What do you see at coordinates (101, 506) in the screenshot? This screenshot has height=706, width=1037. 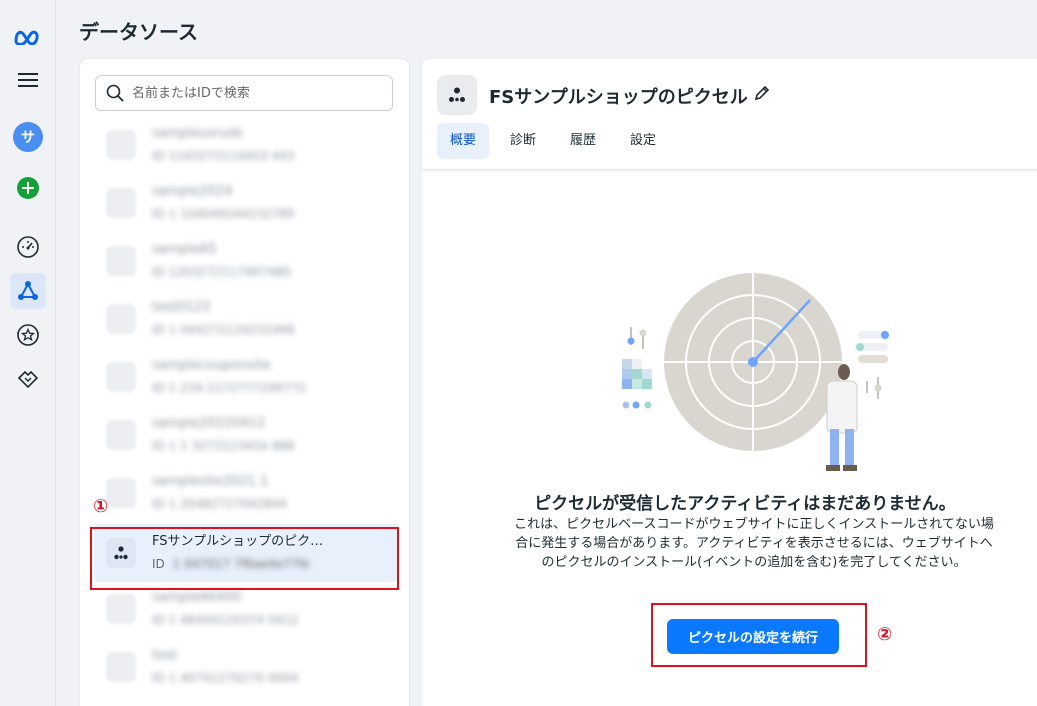 I see `annotation-marker-1: ①` at bounding box center [101, 506].